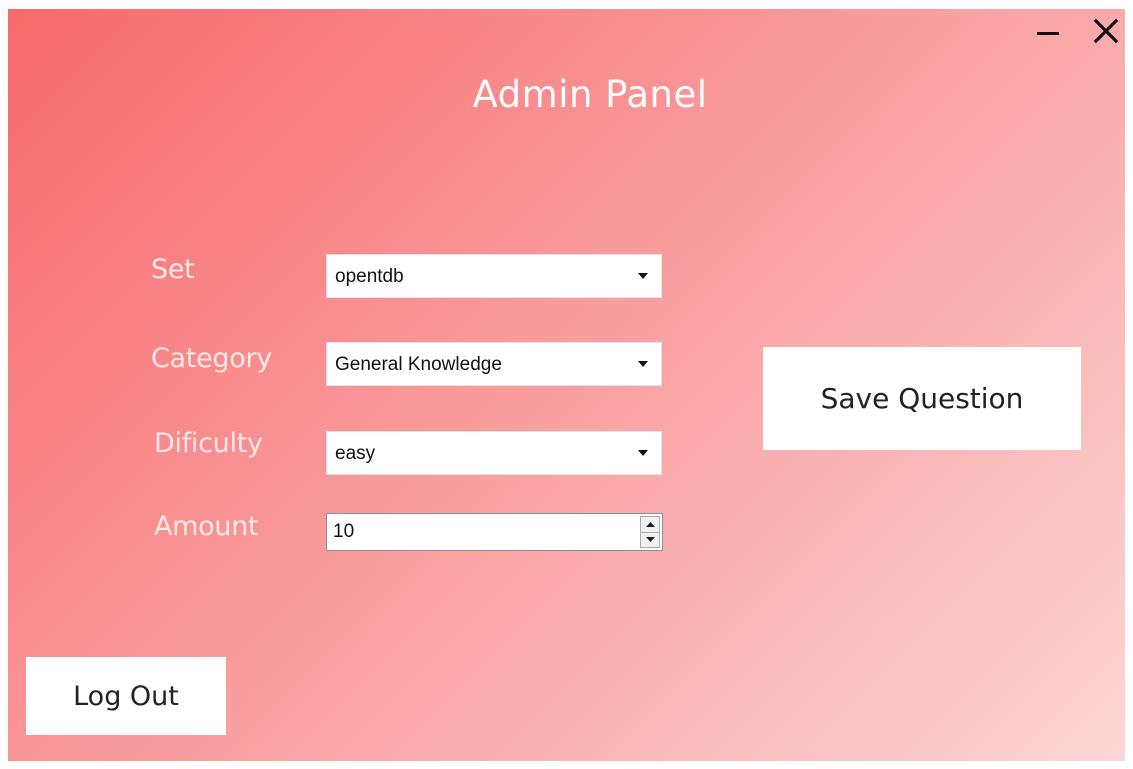  I want to click on close-button, so click(1106, 31).